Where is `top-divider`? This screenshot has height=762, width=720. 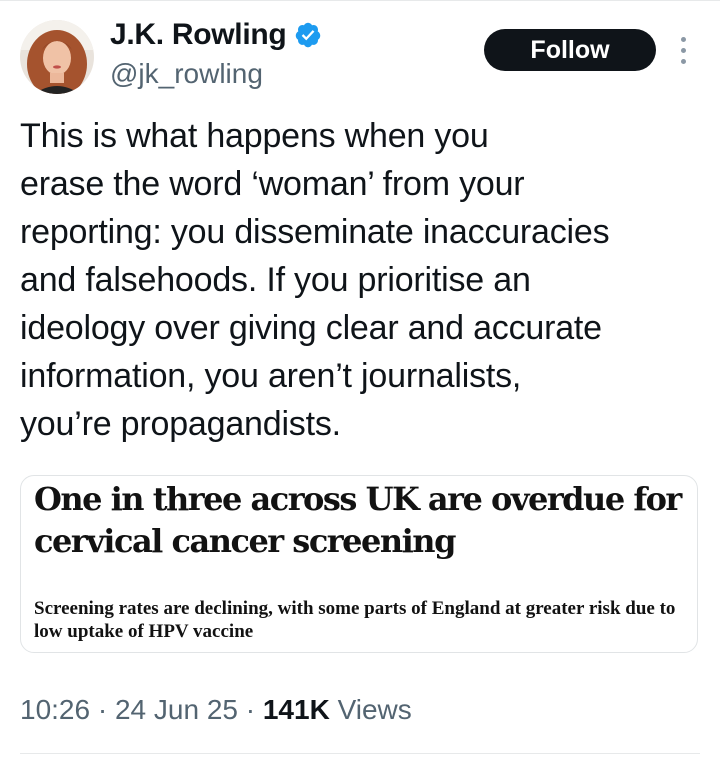 top-divider is located at coordinates (360, 0).